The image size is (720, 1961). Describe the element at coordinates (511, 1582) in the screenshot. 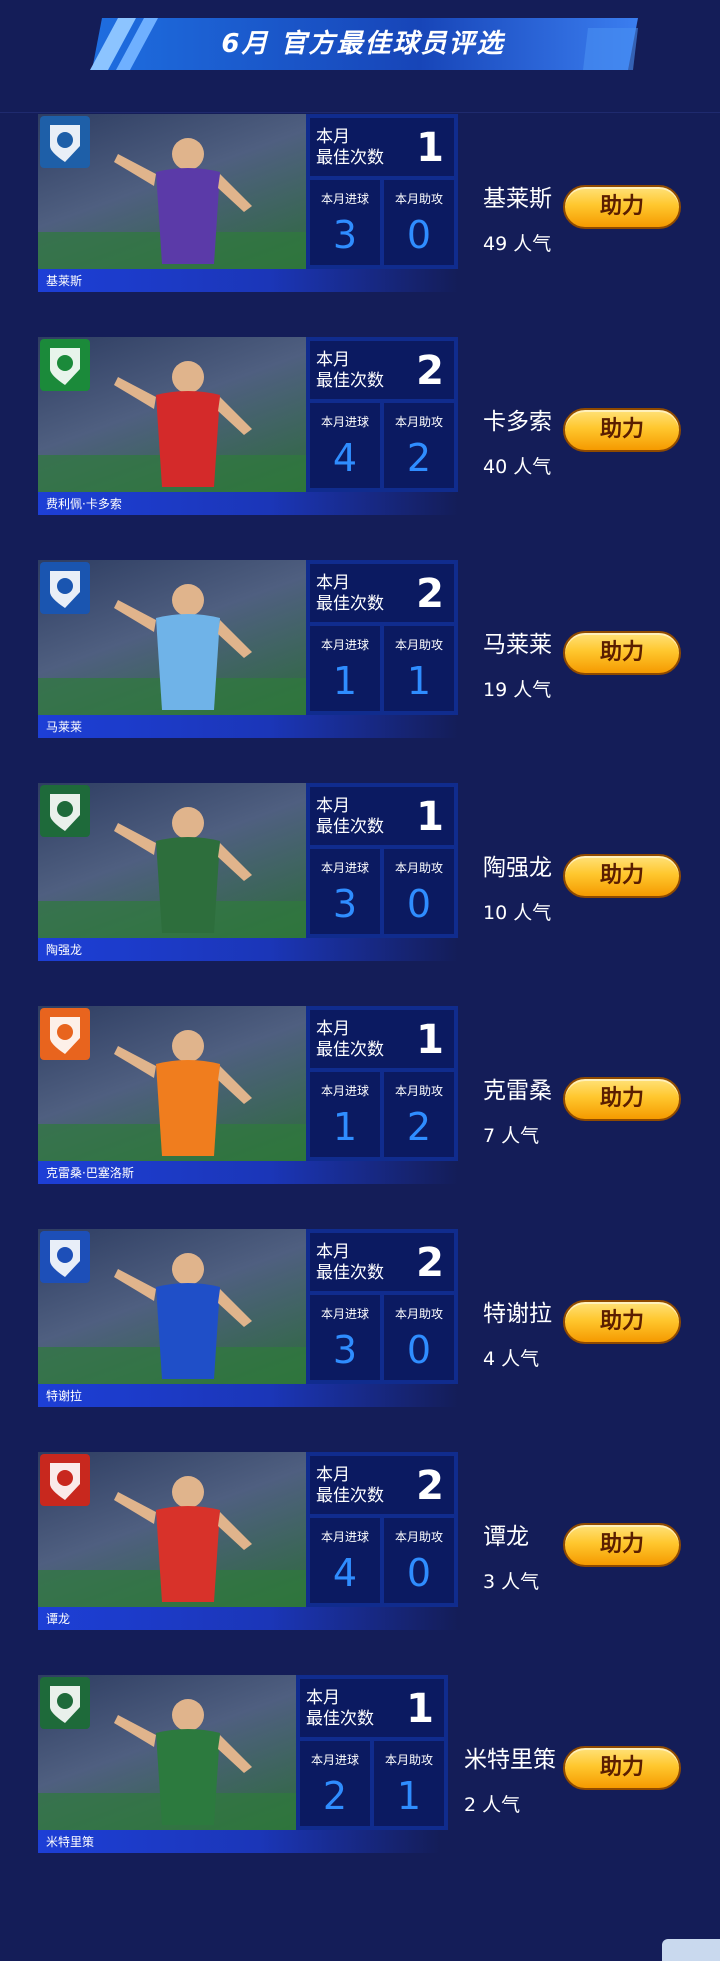

I see `popularity-count: 3 人气` at that location.